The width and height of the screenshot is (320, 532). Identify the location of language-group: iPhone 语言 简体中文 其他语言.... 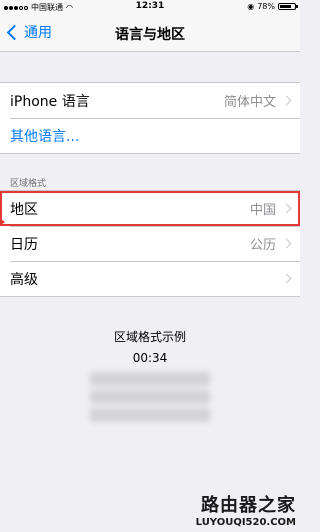
(150, 118).